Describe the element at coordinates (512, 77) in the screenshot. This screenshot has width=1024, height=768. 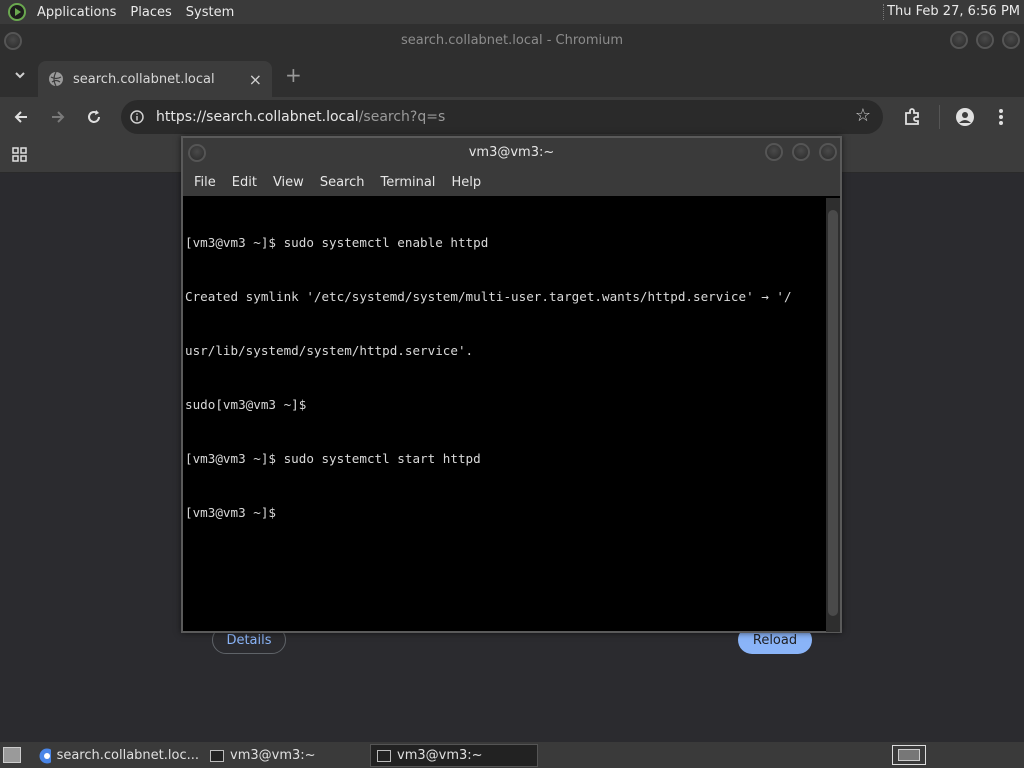
I see `tab-strip: search.collabnet.local × +` at that location.